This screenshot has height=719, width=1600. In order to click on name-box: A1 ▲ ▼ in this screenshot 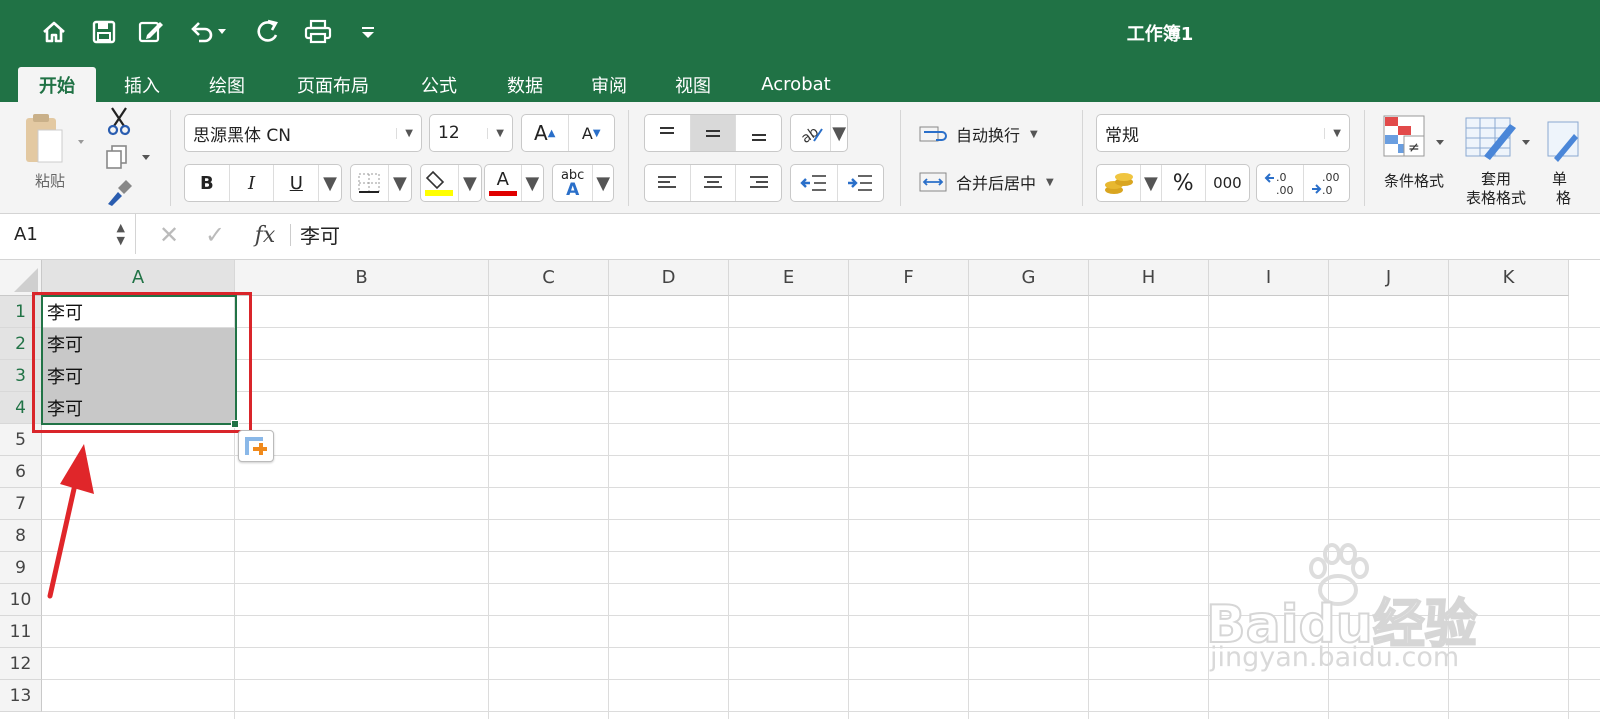, I will do `click(68, 234)`.